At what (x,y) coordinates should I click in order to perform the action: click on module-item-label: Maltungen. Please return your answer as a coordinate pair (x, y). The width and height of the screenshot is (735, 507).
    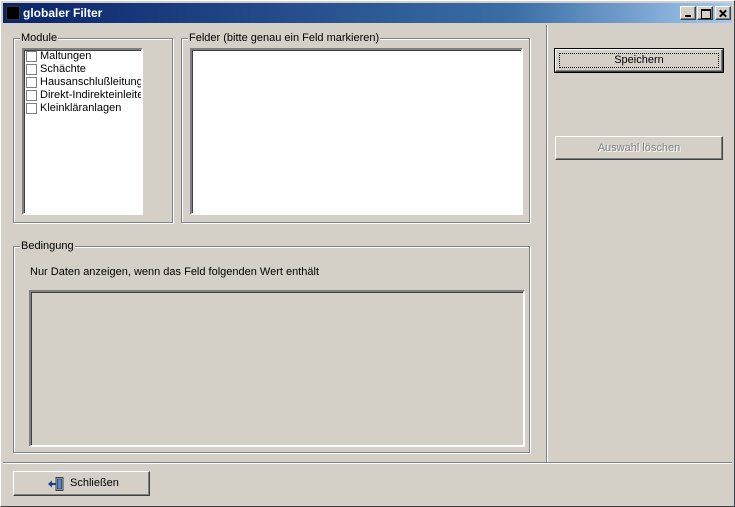
    Looking at the image, I should click on (66, 56).